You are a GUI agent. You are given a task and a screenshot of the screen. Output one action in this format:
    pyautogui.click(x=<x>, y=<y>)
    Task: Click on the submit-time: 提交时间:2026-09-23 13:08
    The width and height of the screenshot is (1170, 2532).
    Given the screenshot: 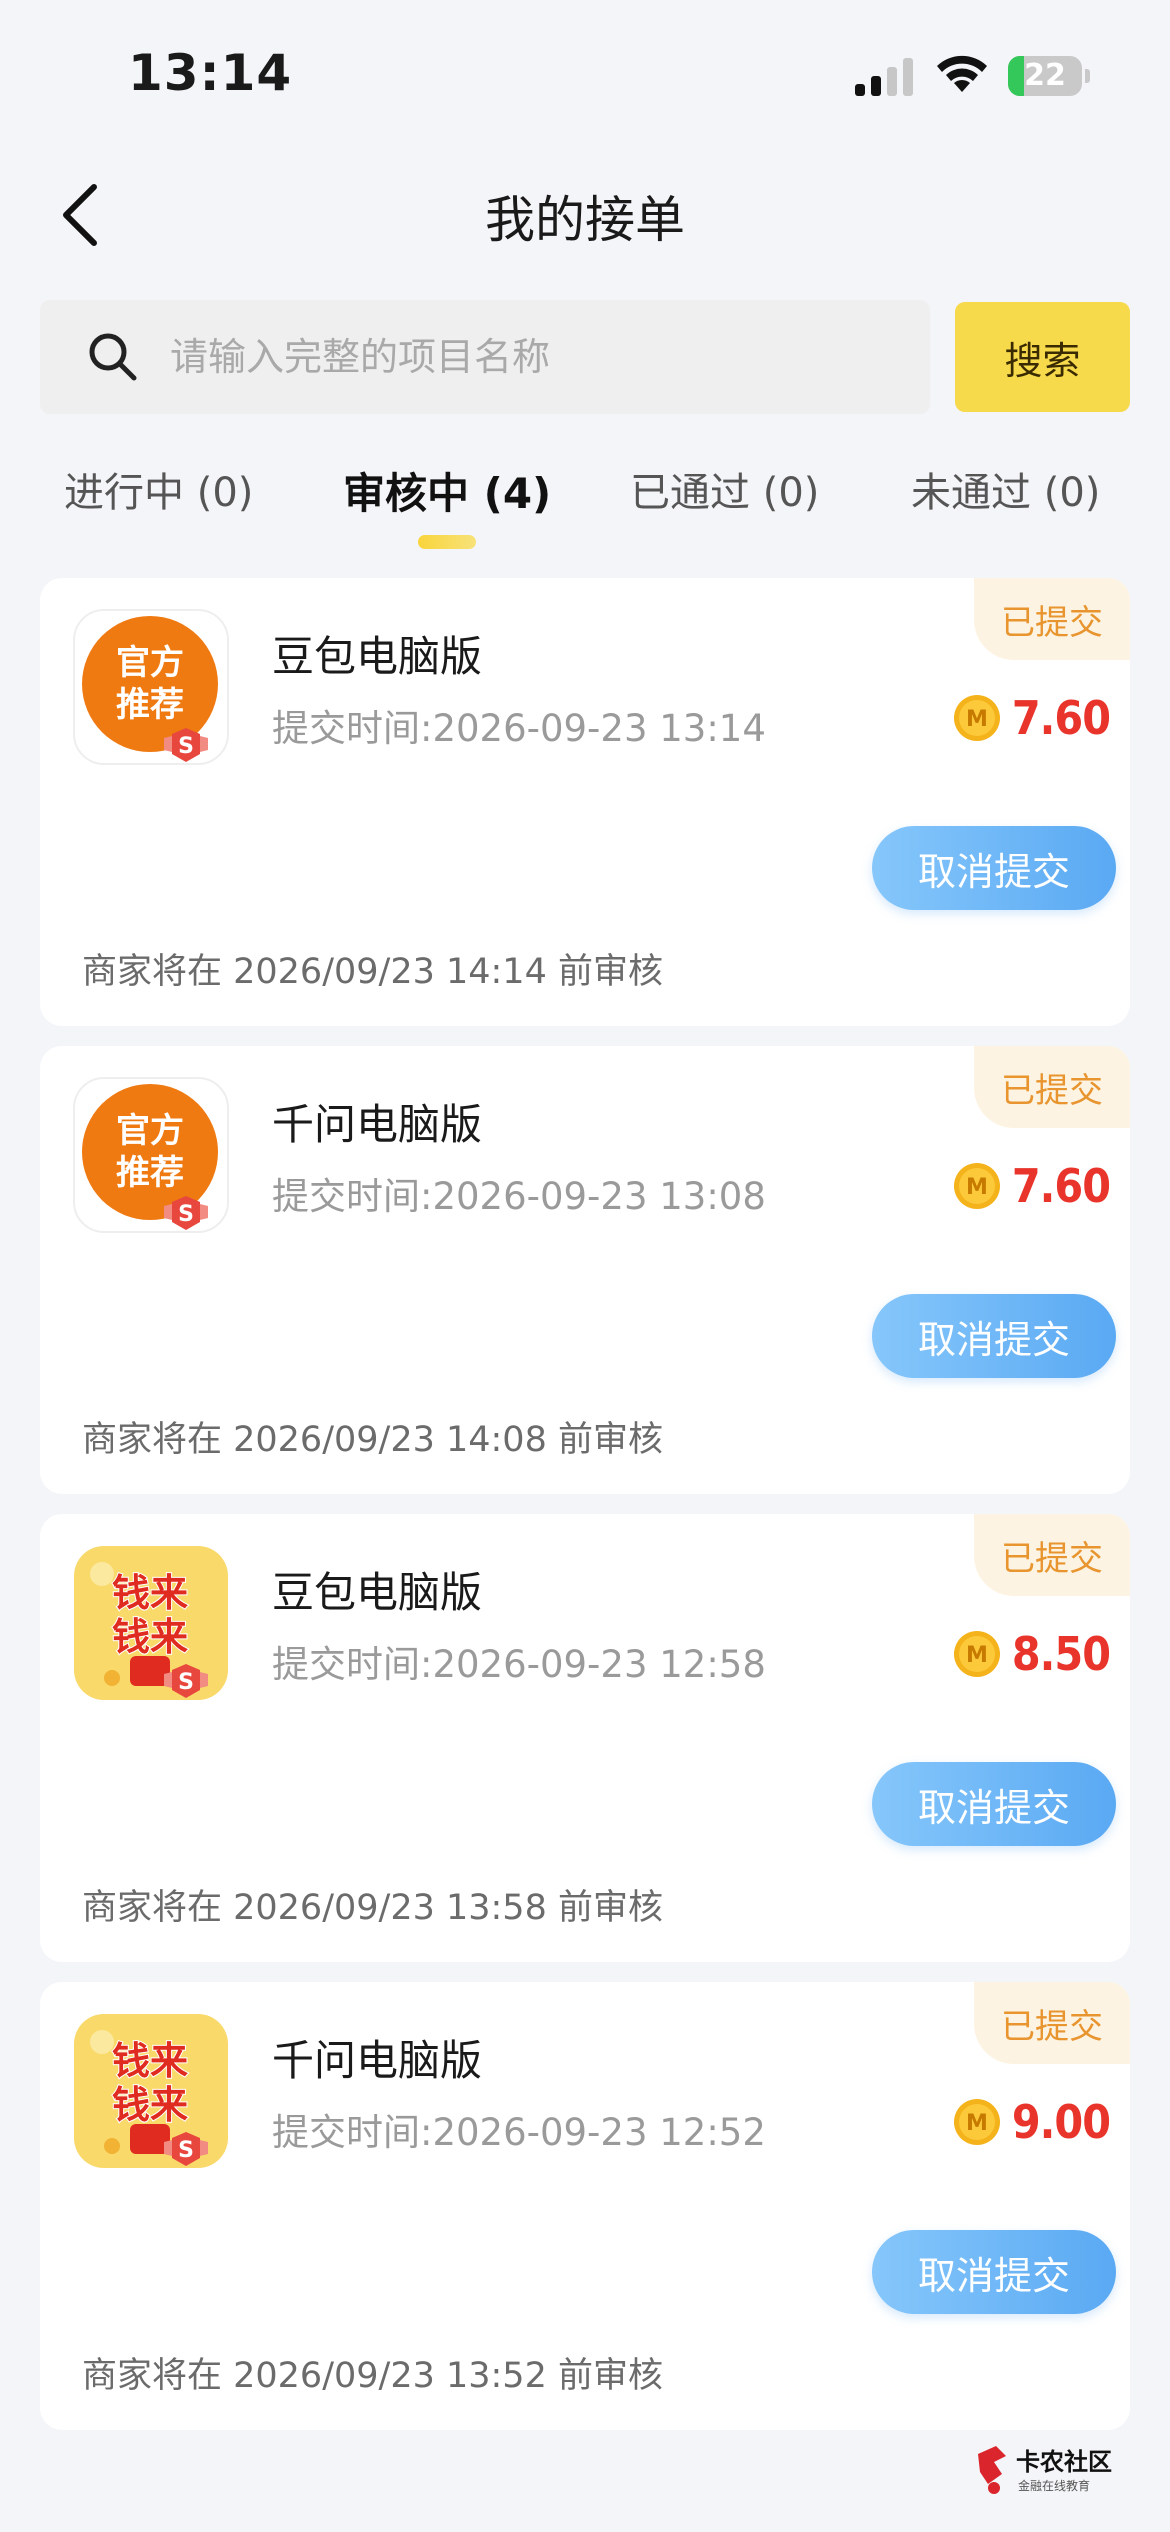 What is the action you would take?
    pyautogui.click(x=519, y=1196)
    